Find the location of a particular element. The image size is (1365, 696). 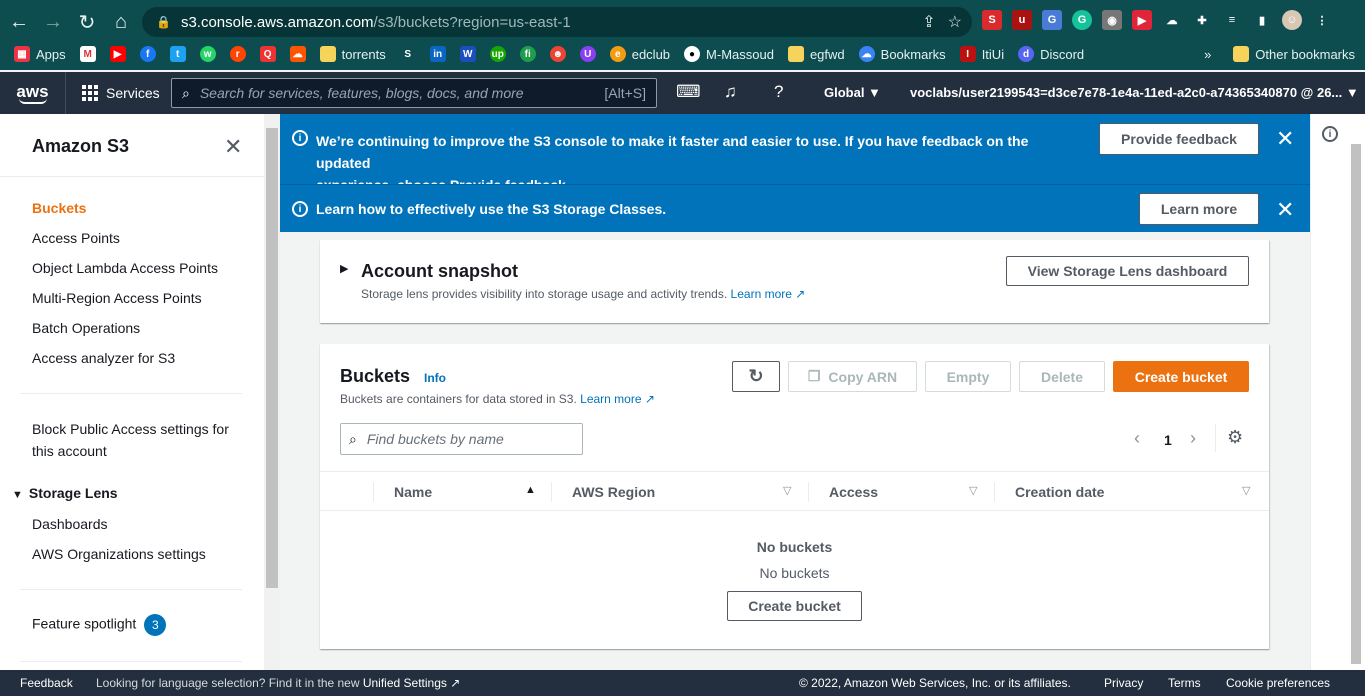

extension-icon: ▶ is located at coordinates (1142, 20).